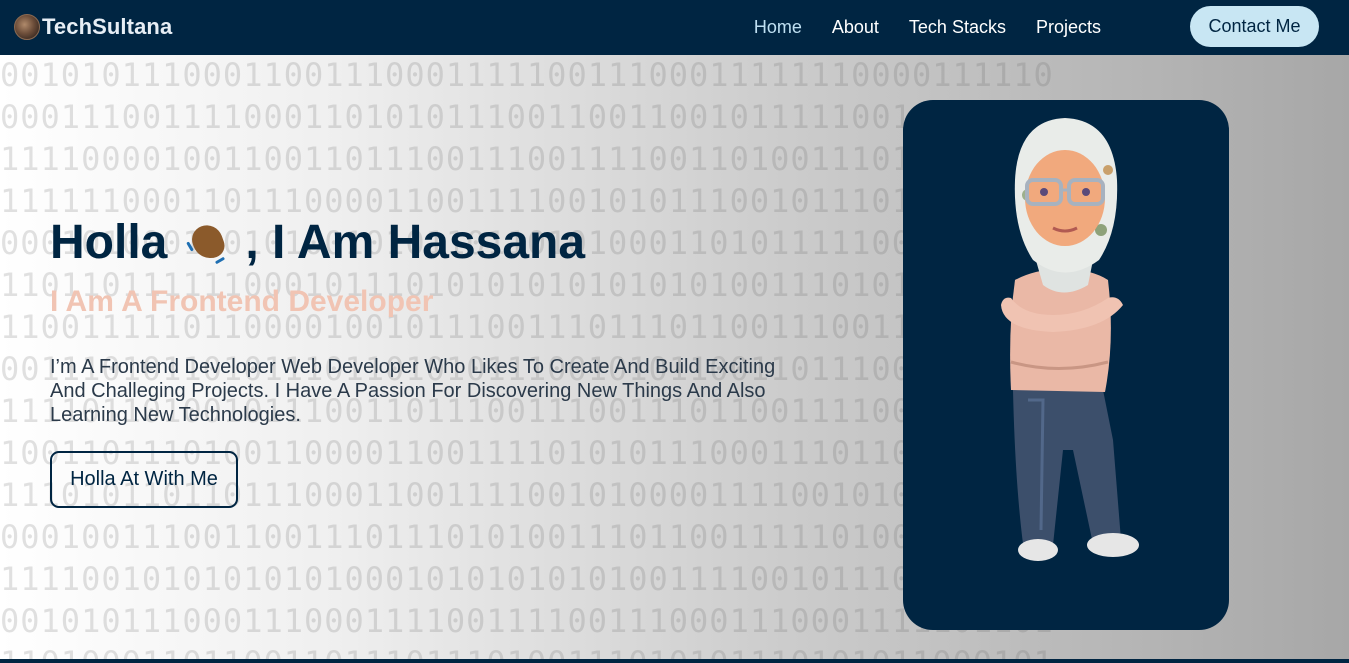 This screenshot has height=663, width=1349. I want to click on hijabi-avatar-icon, so click(1070, 339).